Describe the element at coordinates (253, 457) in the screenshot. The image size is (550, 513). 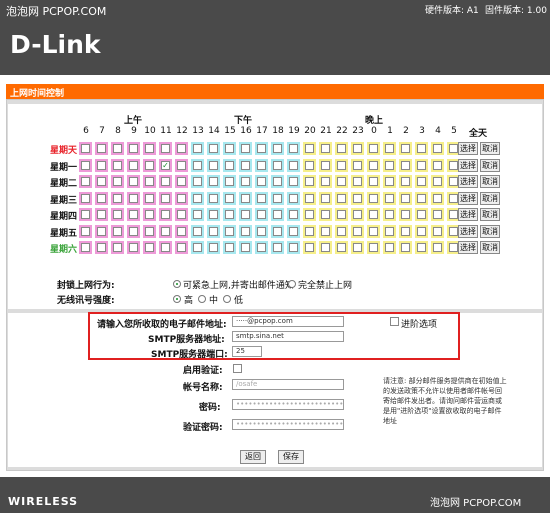
I see `back-button: 返回` at that location.